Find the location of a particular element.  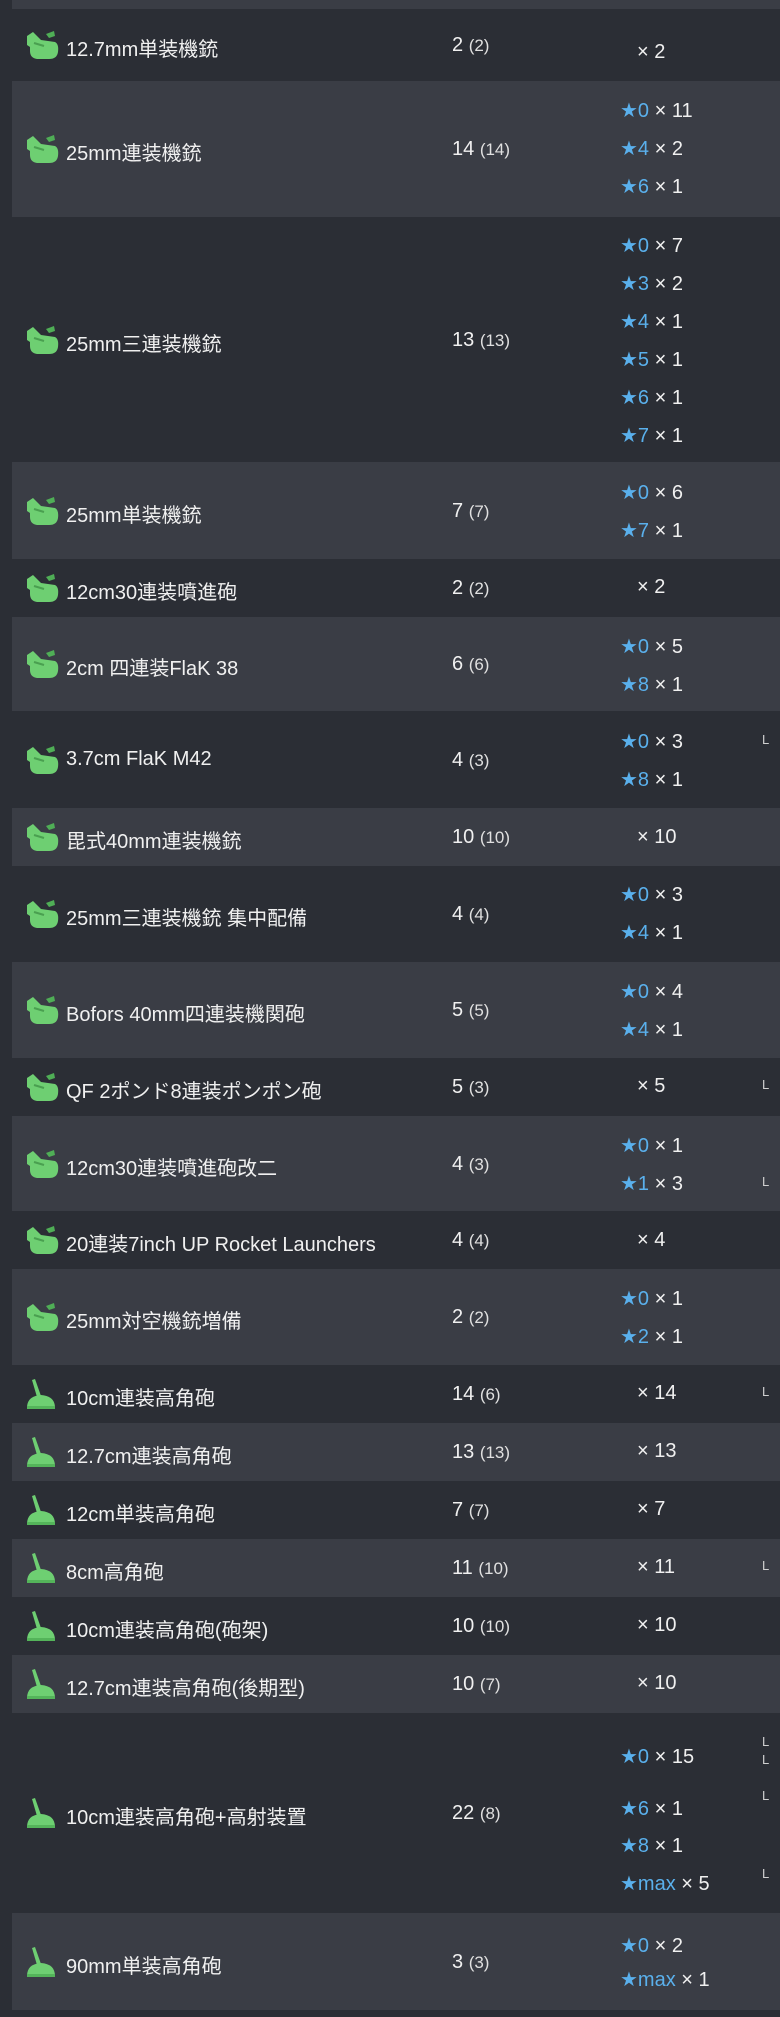

improvement-level-line: ★5 × 1 is located at coordinates (651, 359).